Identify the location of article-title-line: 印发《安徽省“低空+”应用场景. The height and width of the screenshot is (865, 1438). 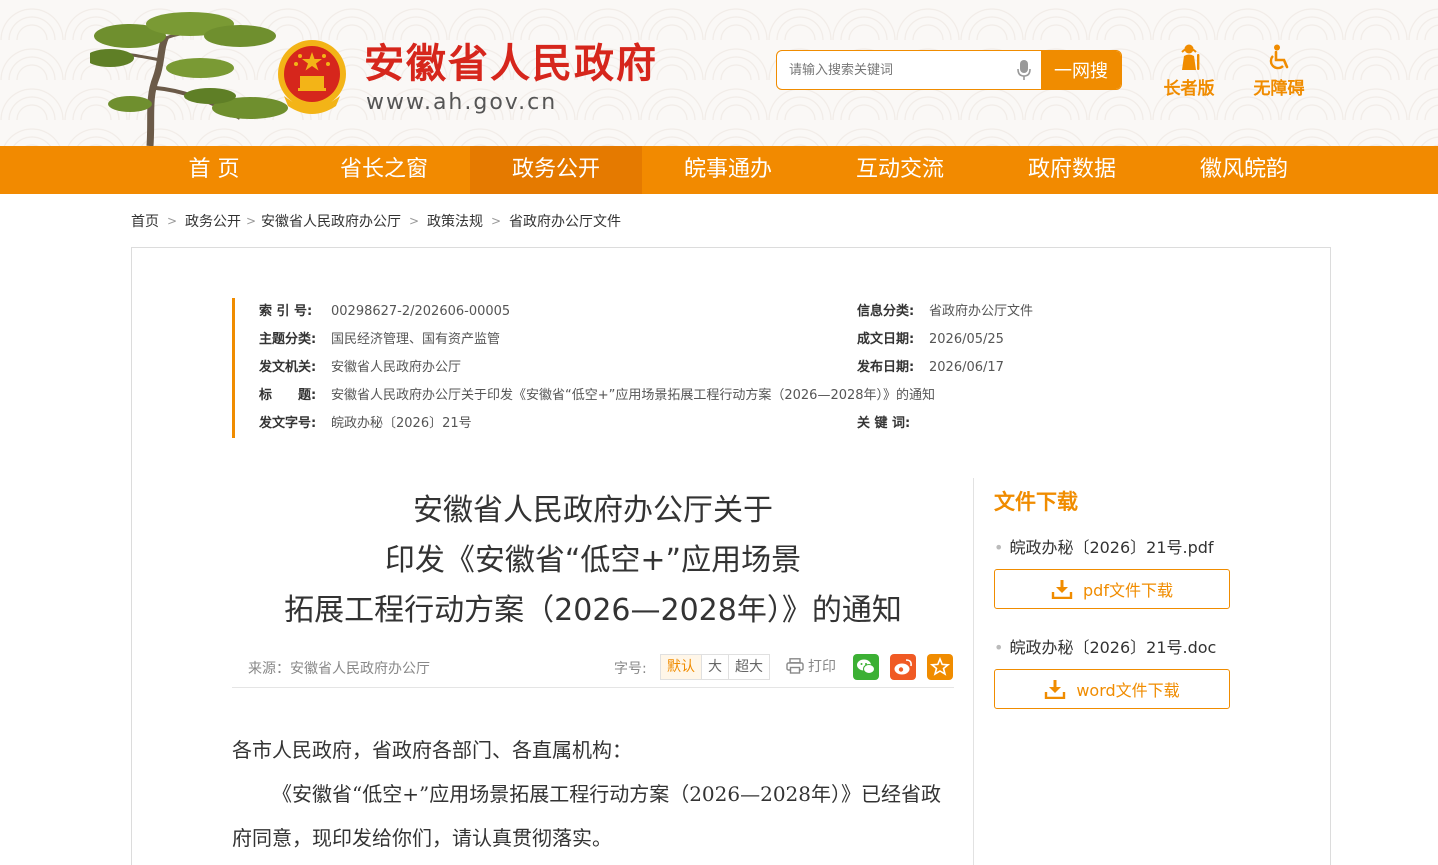
(593, 560).